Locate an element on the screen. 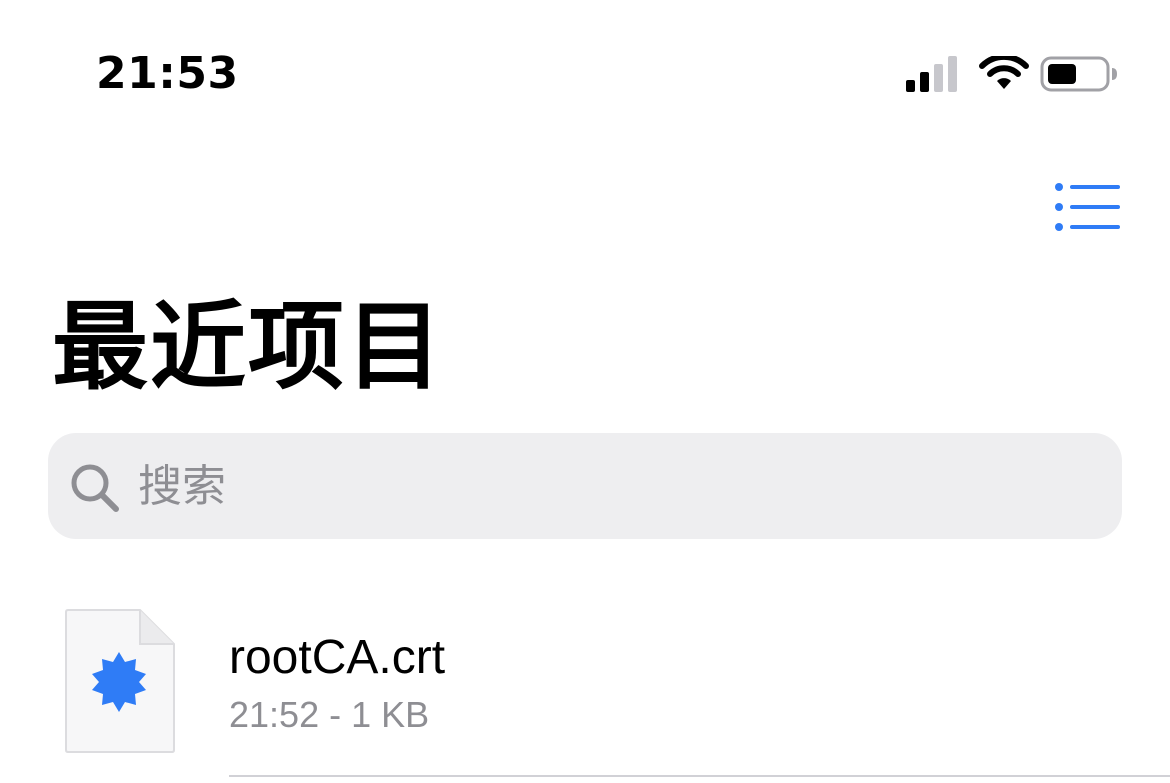 This screenshot has width=1170, height=783. search-bar is located at coordinates (585, 486).